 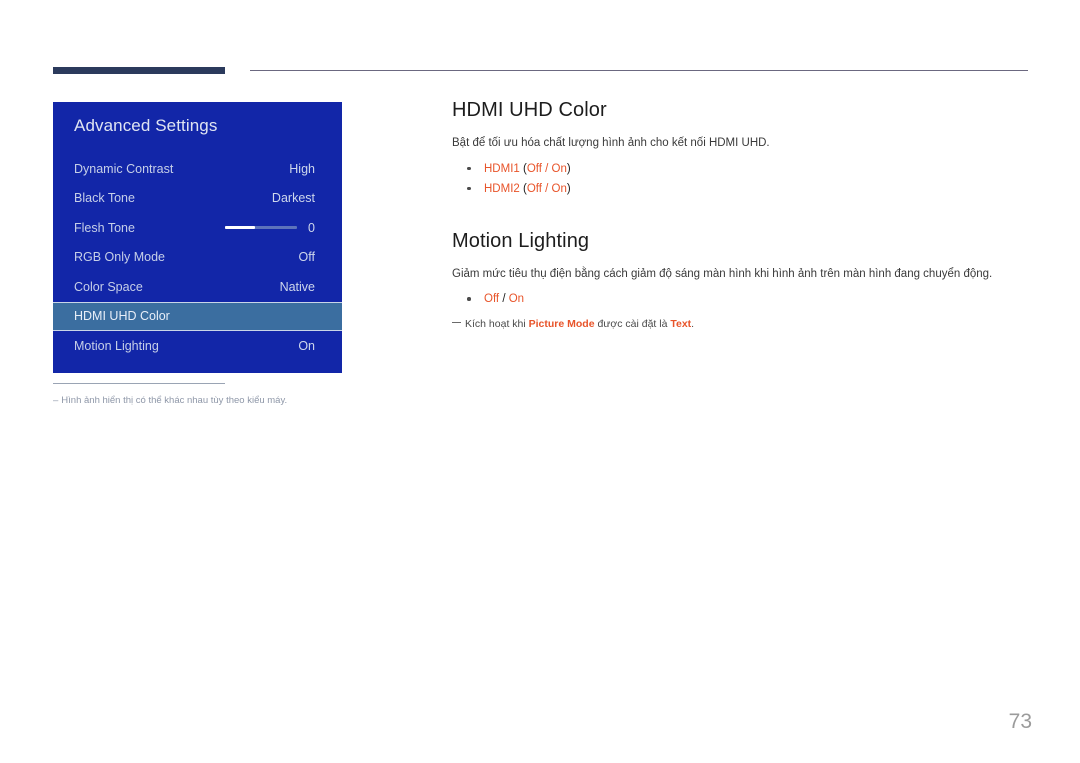 I want to click on osd-row-label: Color Space, so click(x=108, y=286).